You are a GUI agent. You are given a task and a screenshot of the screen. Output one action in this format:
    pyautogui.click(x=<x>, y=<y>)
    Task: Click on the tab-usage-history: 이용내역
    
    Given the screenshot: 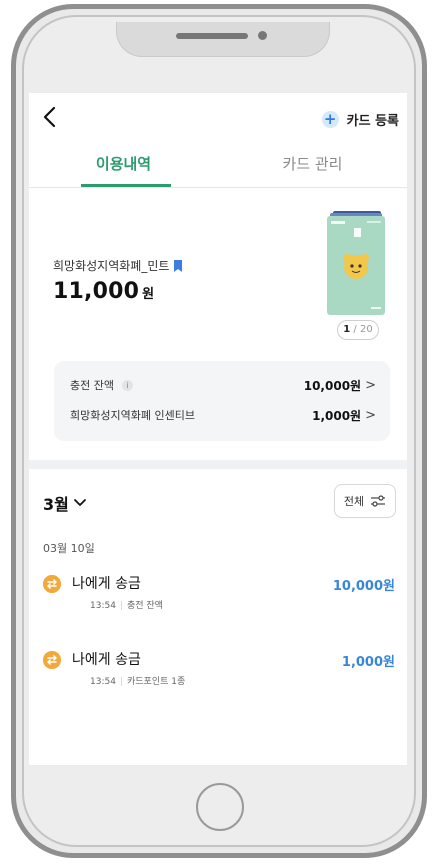 What is the action you would take?
    pyautogui.click(x=123, y=164)
    